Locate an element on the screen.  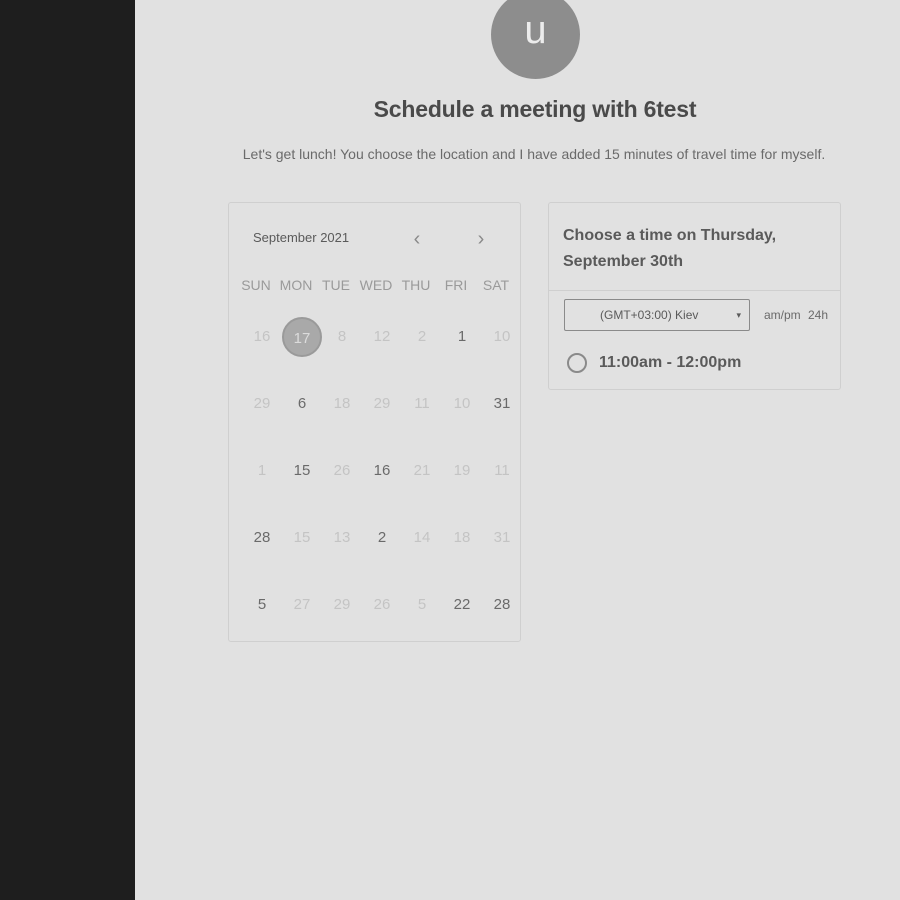
weekday-label: MON is located at coordinates (296, 285).